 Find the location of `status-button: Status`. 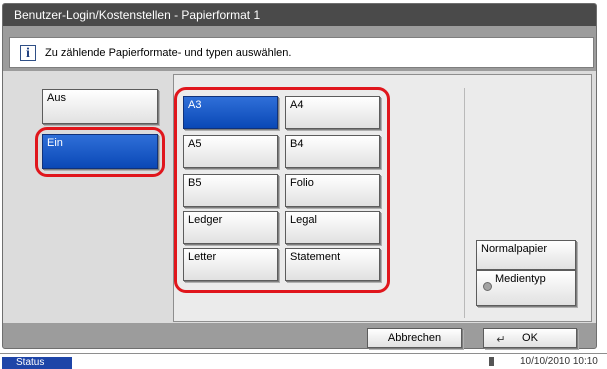

status-button: Status is located at coordinates (37, 363).